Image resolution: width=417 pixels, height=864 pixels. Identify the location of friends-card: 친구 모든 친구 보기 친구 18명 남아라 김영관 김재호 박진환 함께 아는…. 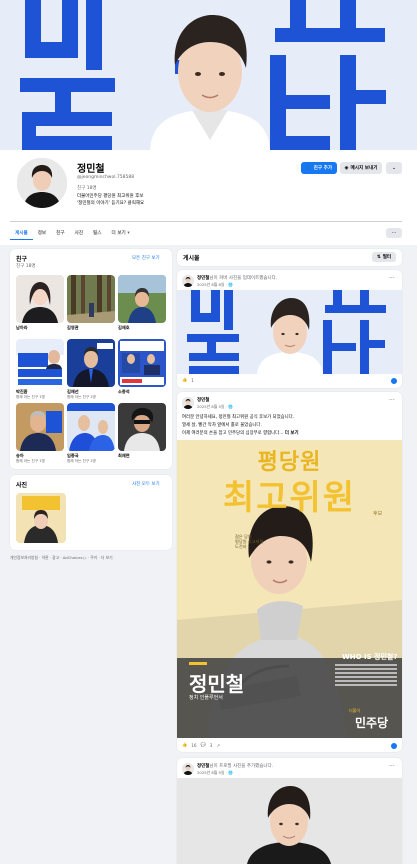
(91, 359).